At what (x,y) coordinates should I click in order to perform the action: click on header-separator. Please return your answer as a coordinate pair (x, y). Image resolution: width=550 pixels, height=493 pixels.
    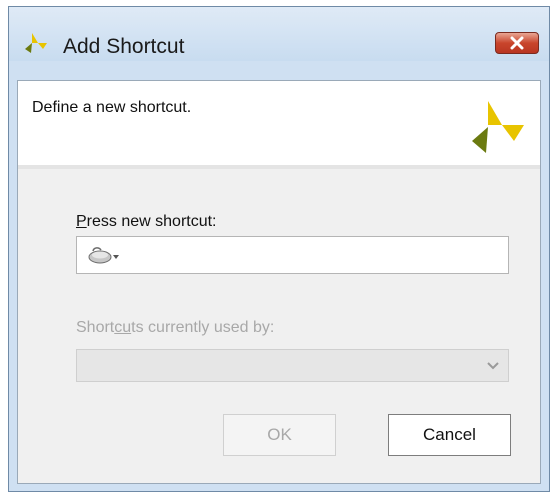
    Looking at the image, I should click on (279, 167).